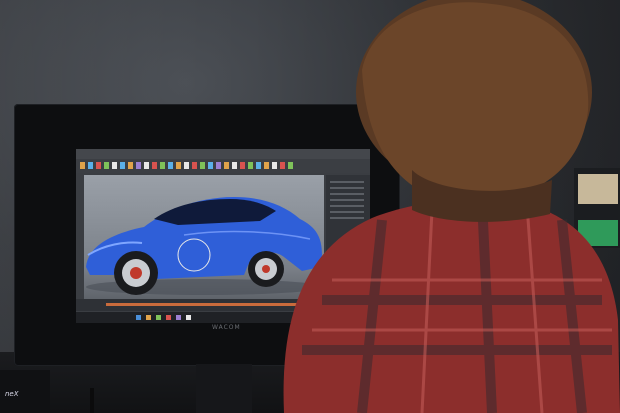 This screenshot has height=413, width=620. What do you see at coordinates (12, 394) in the screenshot?
I see `tablet-brand-label: neX` at bounding box center [12, 394].